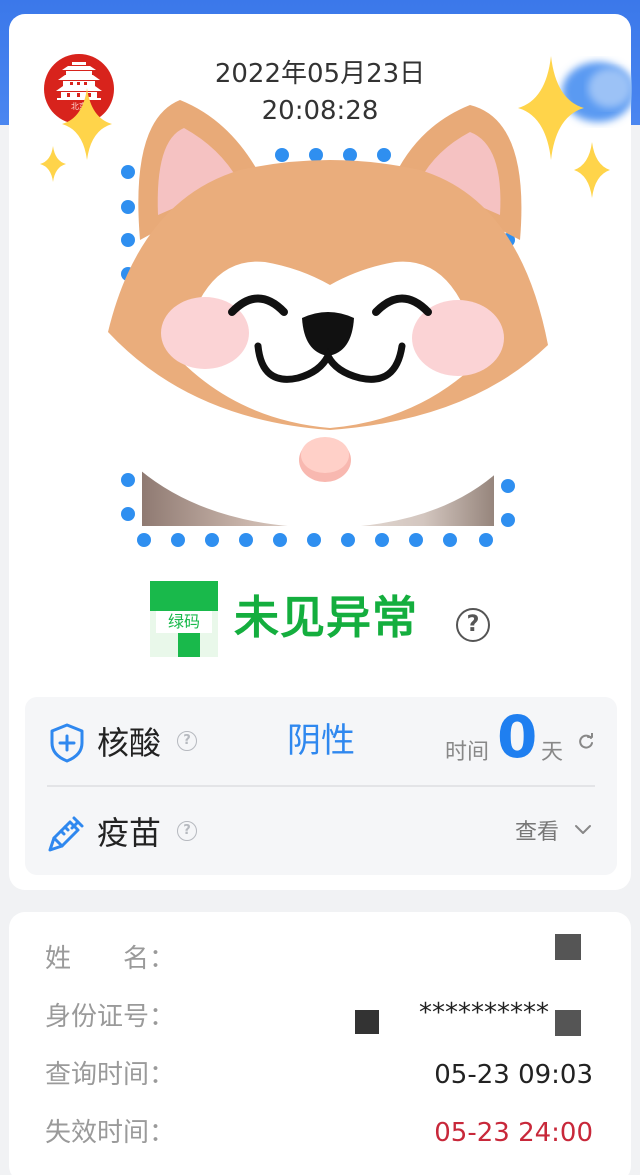 This screenshot has height=1175, width=640. I want to click on time-label: 时间, so click(467, 752).